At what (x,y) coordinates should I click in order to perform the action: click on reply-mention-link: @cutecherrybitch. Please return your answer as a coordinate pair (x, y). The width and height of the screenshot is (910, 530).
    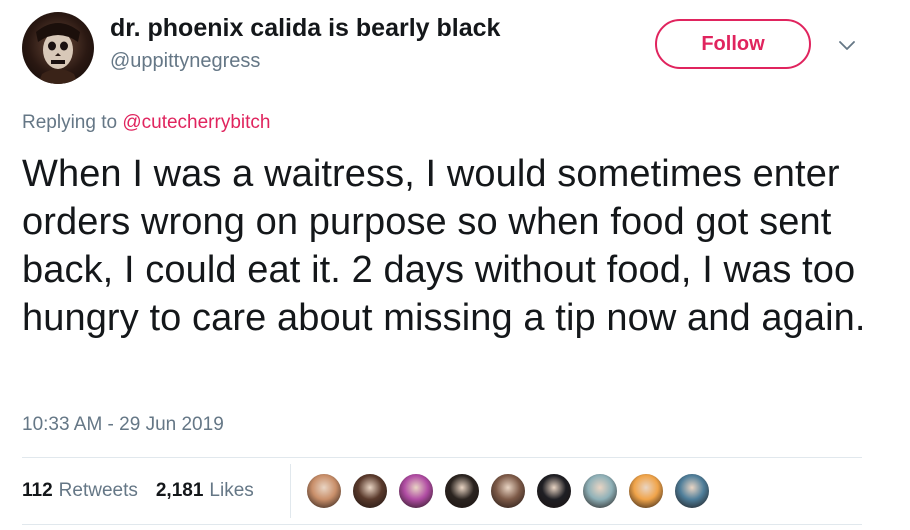
    Looking at the image, I should click on (196, 122).